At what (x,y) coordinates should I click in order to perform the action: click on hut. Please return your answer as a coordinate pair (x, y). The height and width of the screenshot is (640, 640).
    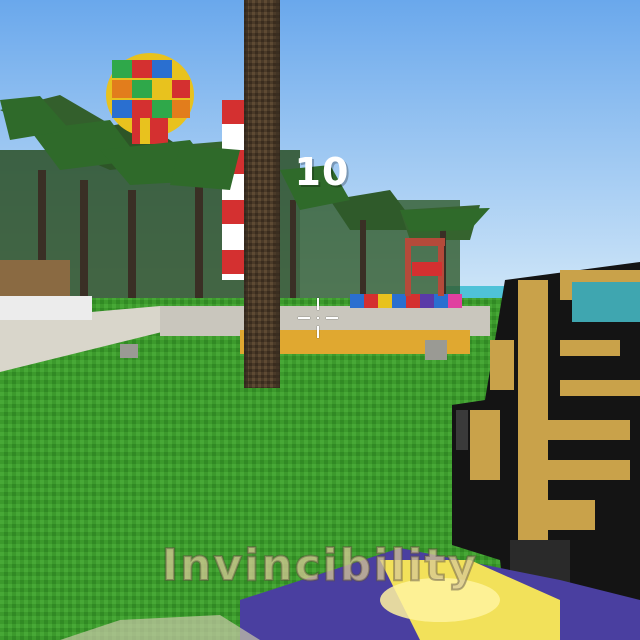
    Looking at the image, I should click on (35, 280).